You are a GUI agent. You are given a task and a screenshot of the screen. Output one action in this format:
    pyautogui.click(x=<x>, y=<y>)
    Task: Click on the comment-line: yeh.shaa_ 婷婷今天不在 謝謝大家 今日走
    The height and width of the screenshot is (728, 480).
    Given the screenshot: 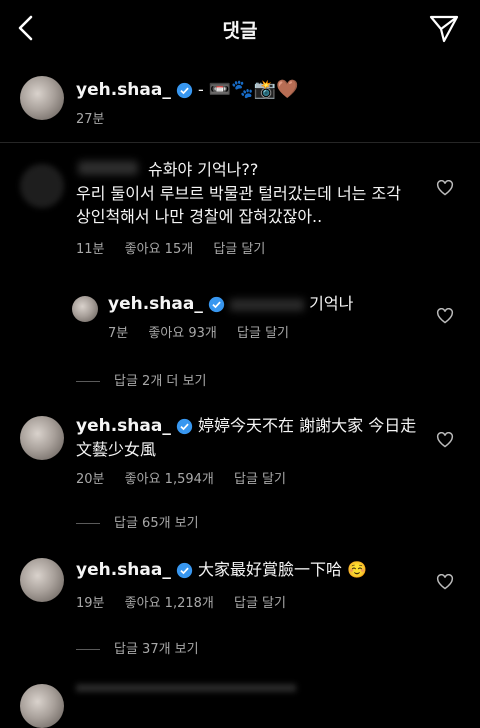 What is the action you would take?
    pyautogui.click(x=246, y=425)
    